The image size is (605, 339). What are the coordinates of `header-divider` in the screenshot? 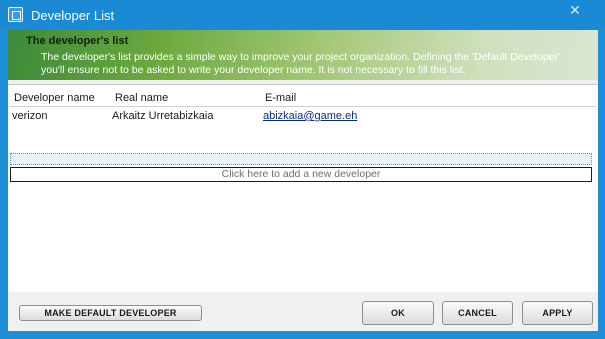 It's located at (303, 106).